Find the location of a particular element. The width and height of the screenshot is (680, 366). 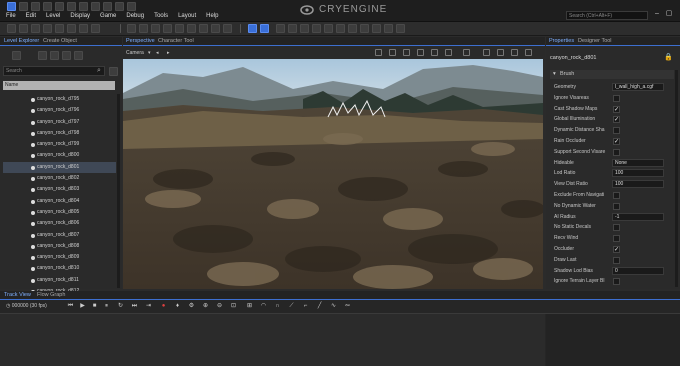

zoom-in-icon: ⊕ is located at coordinates (205, 306).